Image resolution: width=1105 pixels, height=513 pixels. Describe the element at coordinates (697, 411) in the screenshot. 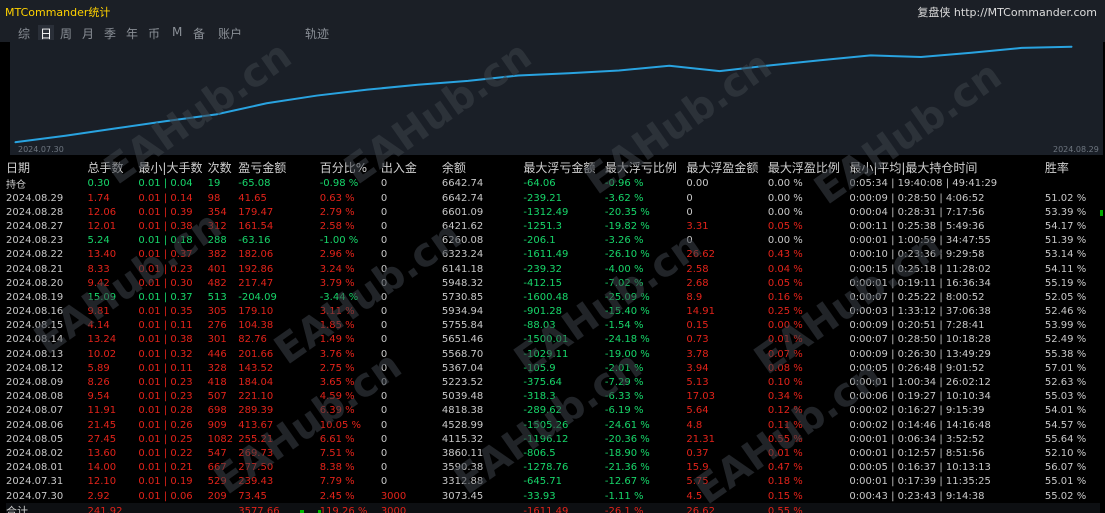

I see `cell-fp: 5.64` at that location.